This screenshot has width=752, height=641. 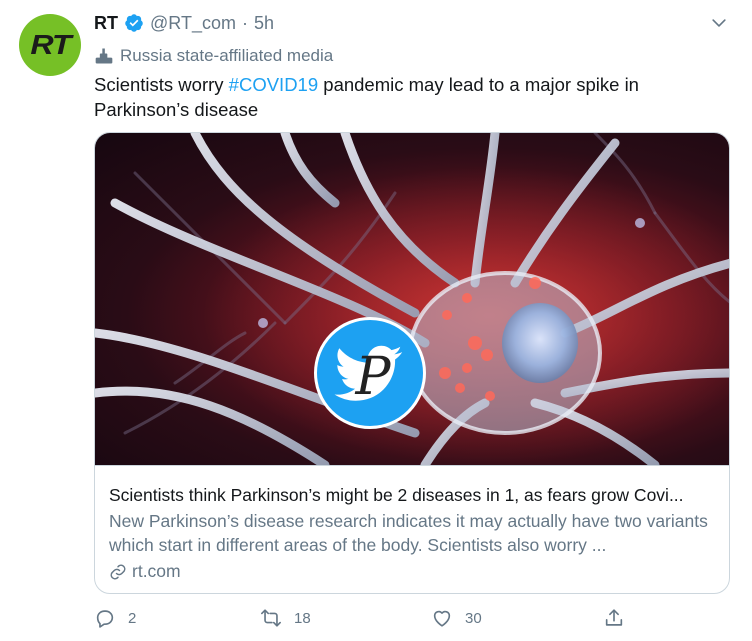 What do you see at coordinates (227, 55) in the screenshot?
I see `state-media-label-text: Russia state-affiliated media` at bounding box center [227, 55].